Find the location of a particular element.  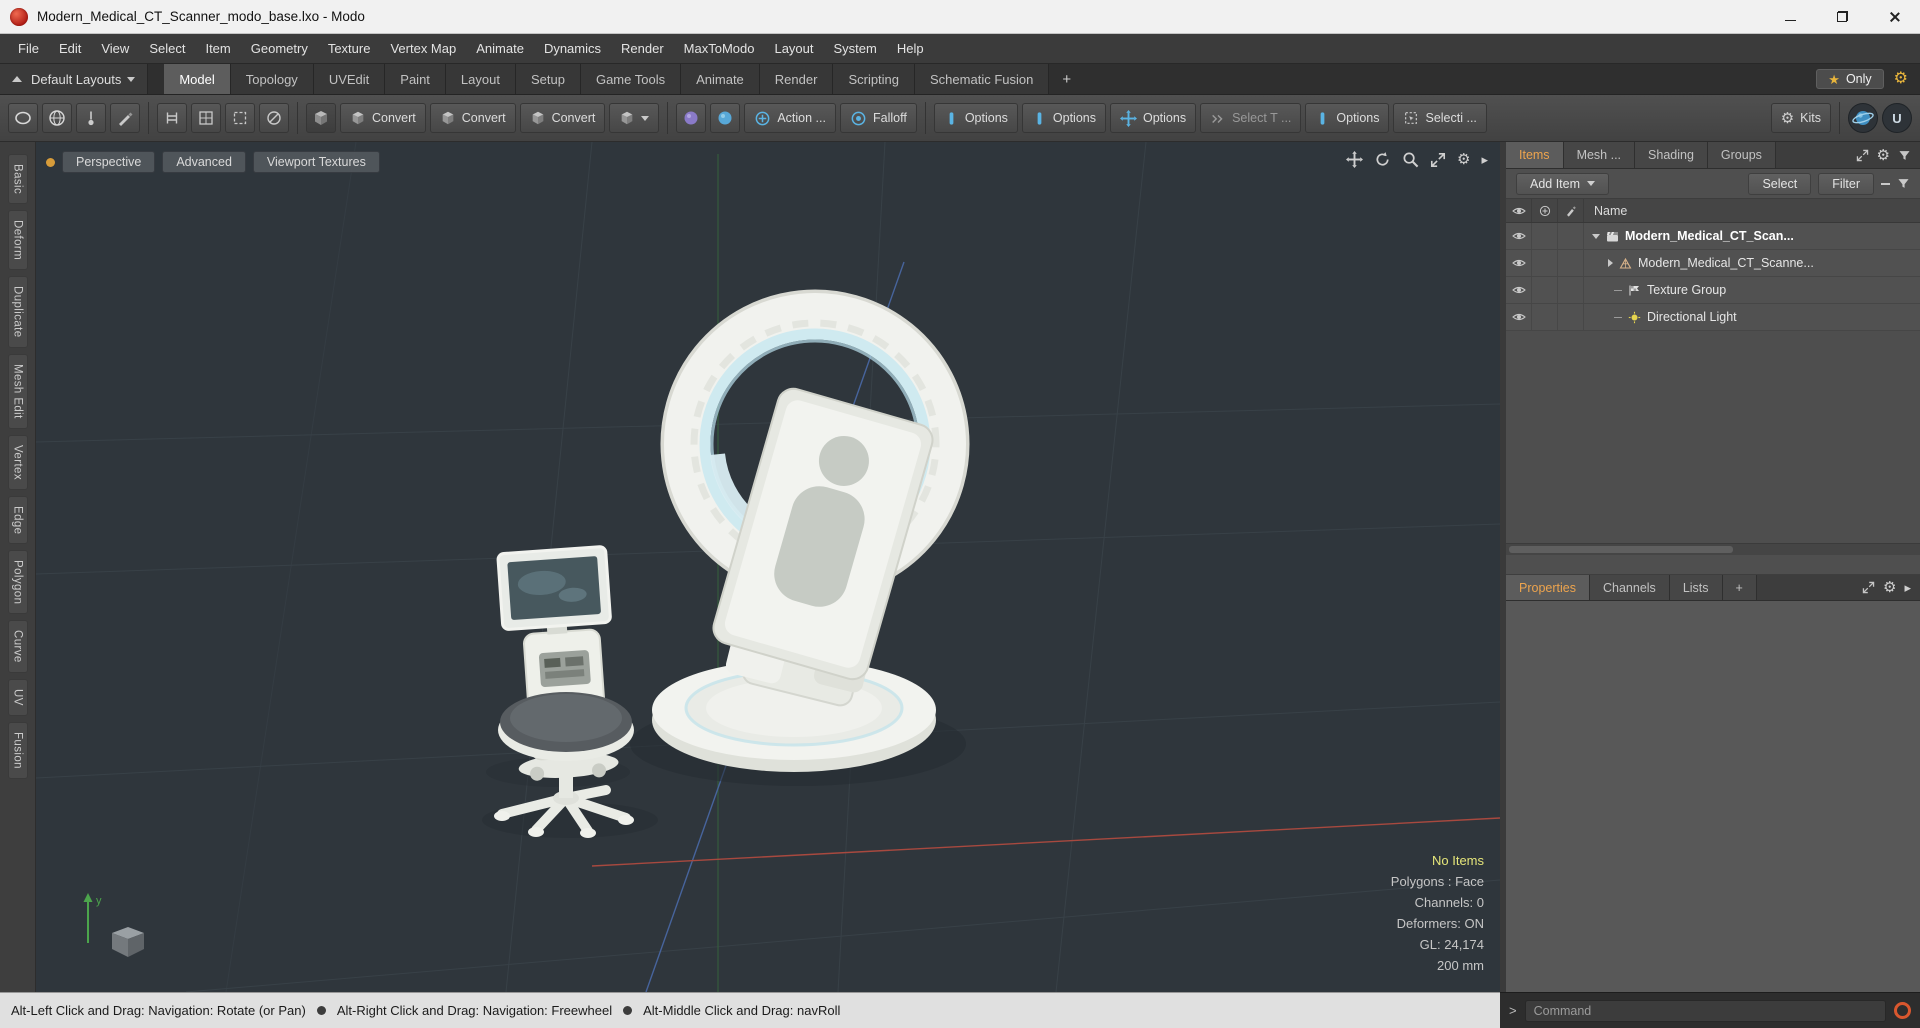

tab-layout: Layout is located at coordinates (480, 79).